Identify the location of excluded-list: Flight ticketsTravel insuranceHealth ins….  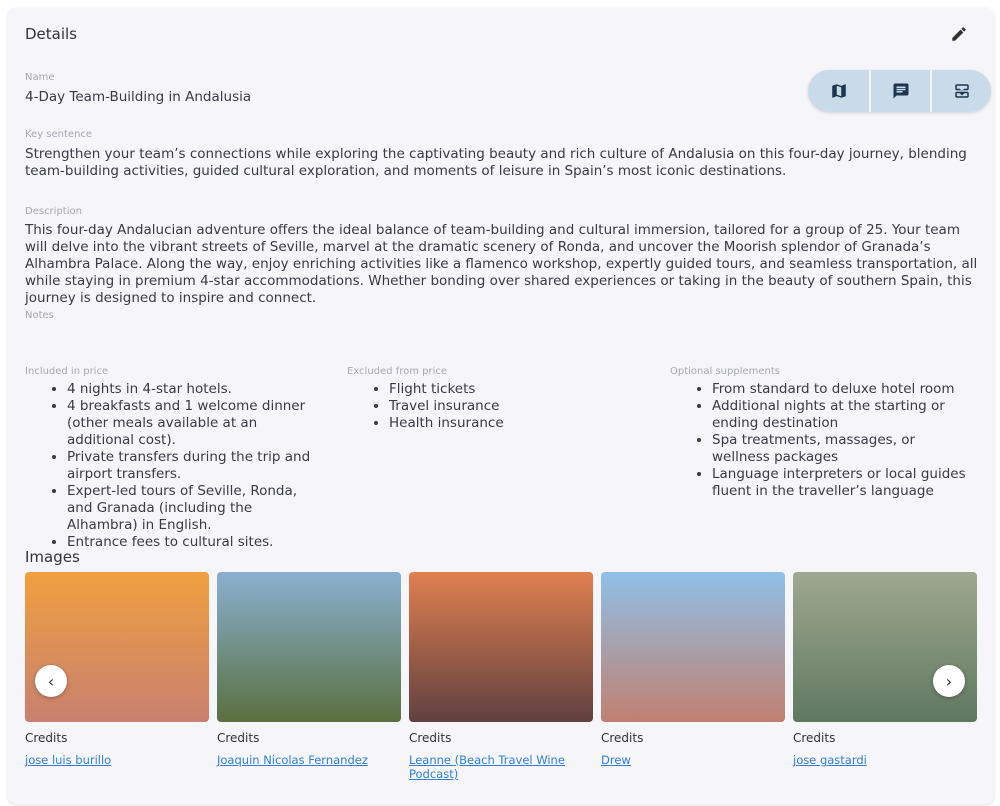
(518, 406).